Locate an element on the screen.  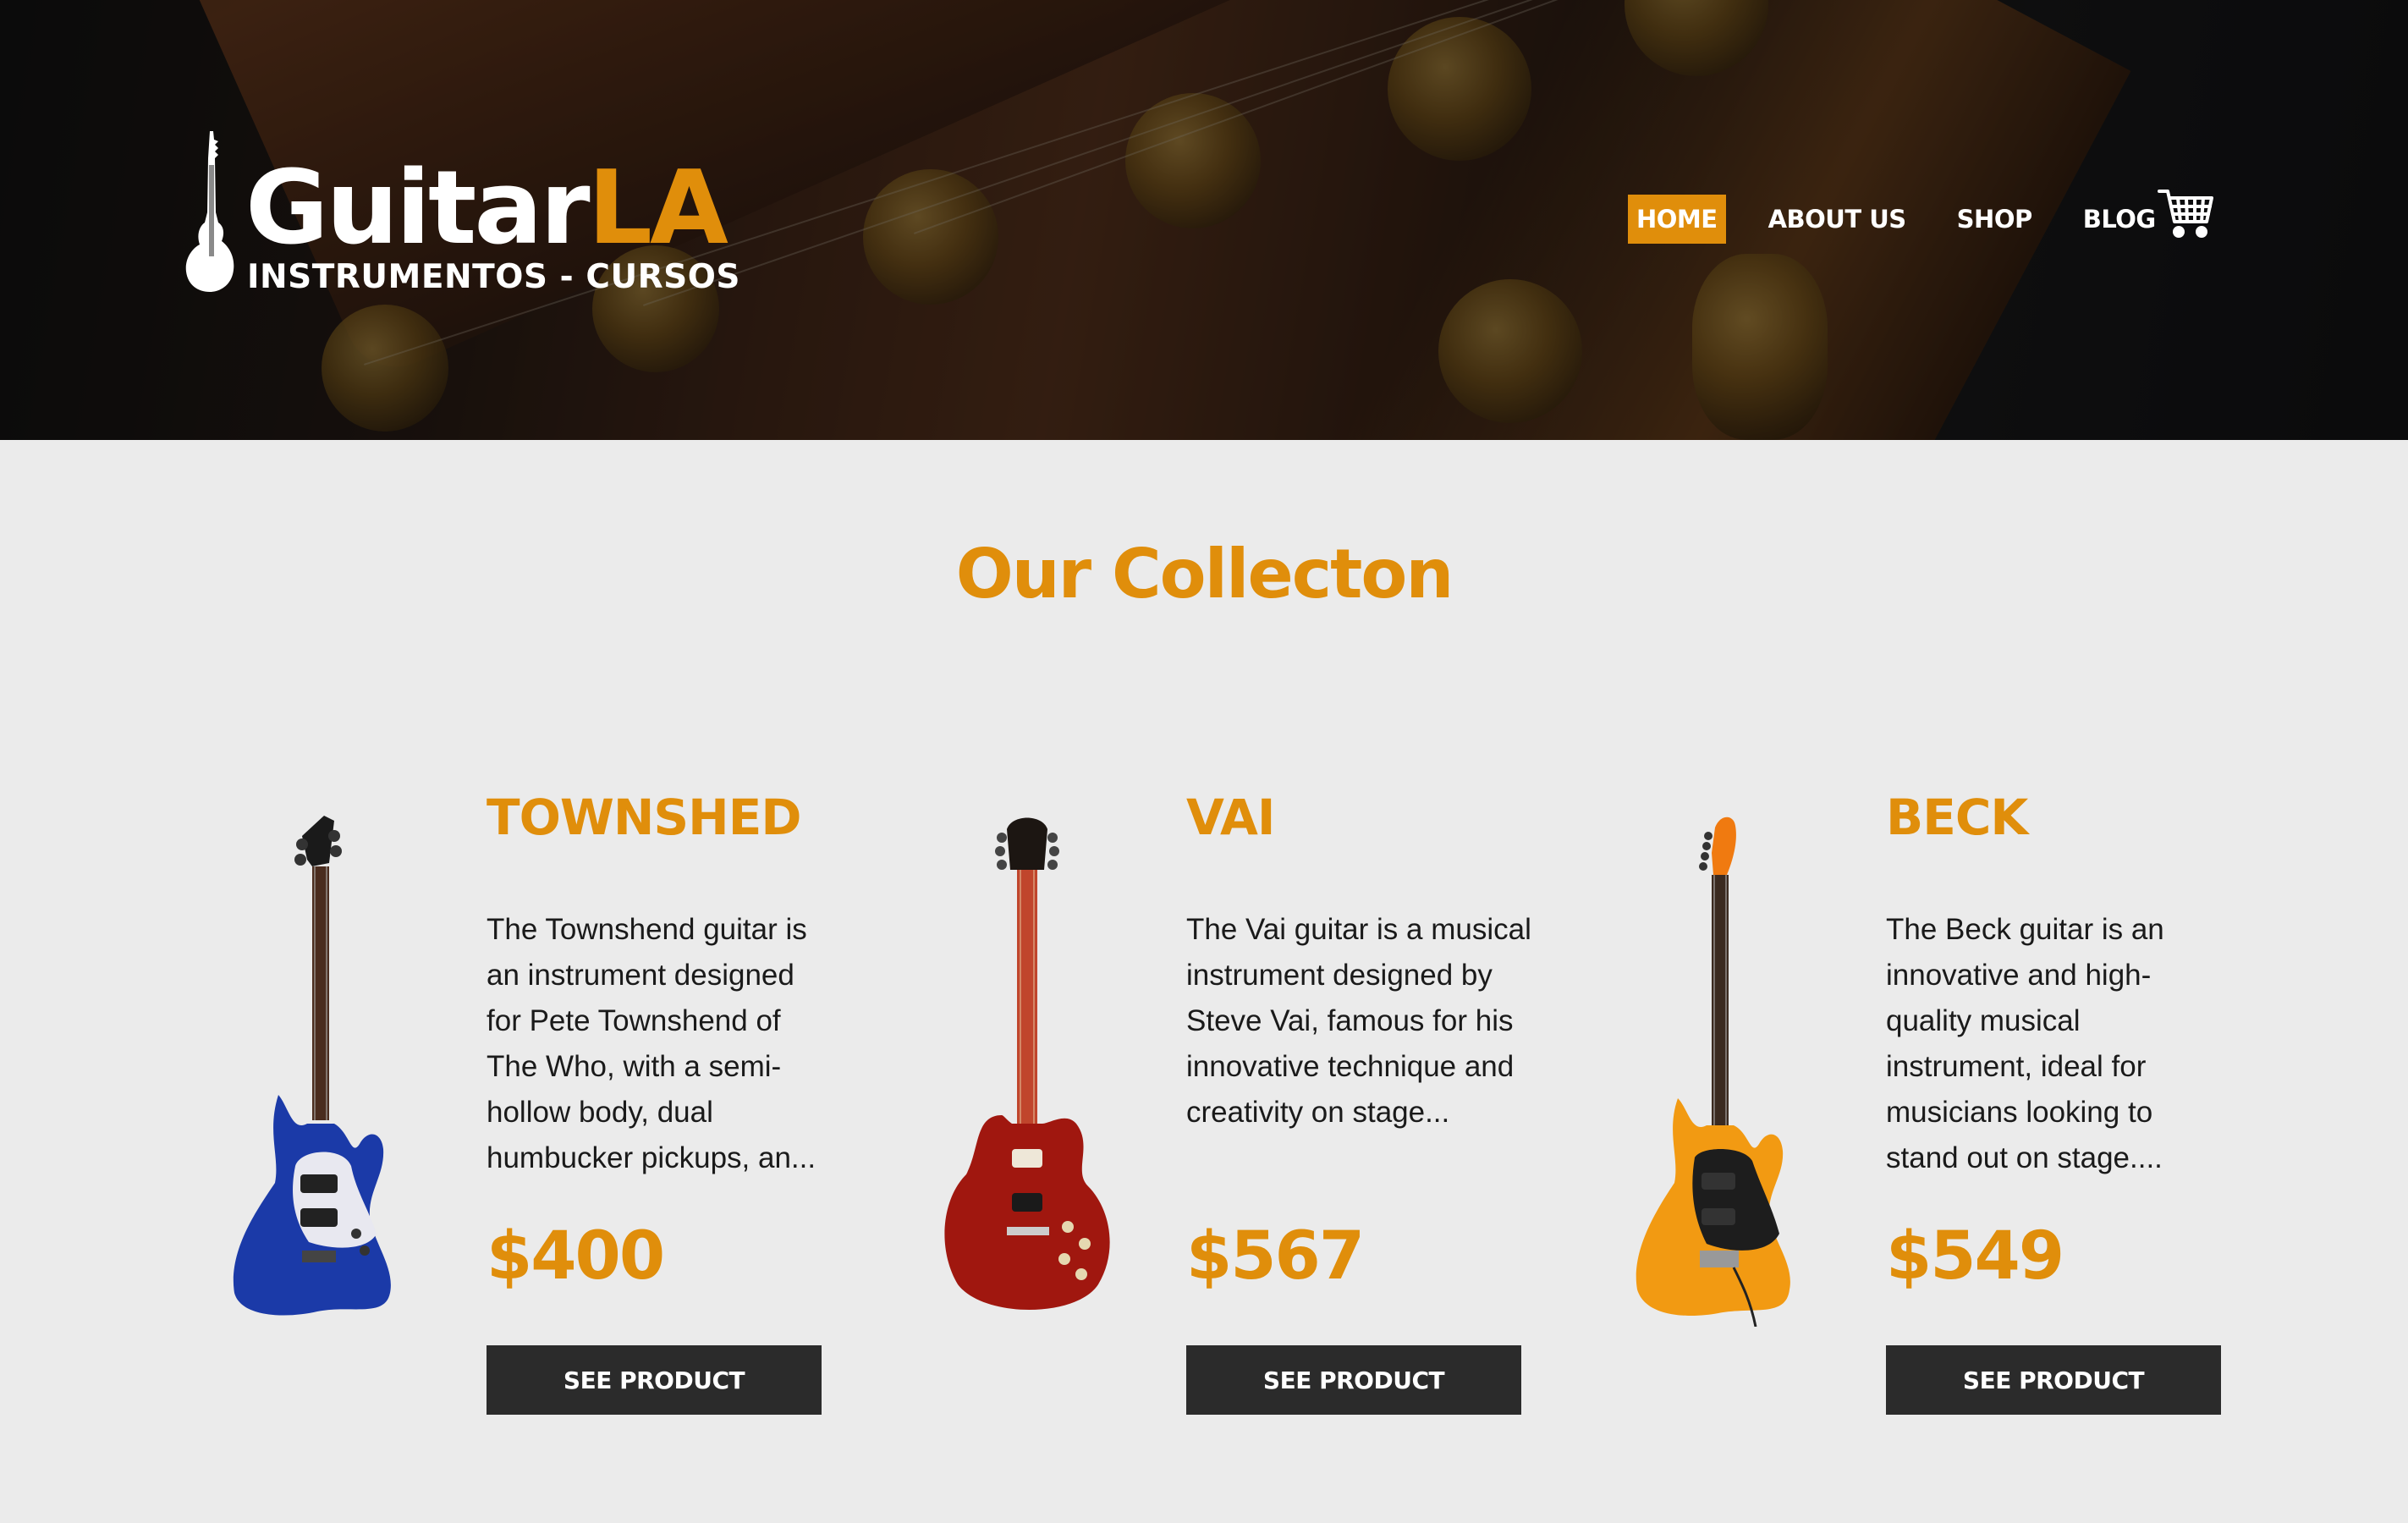
product-name: BECK is located at coordinates (1957, 818).